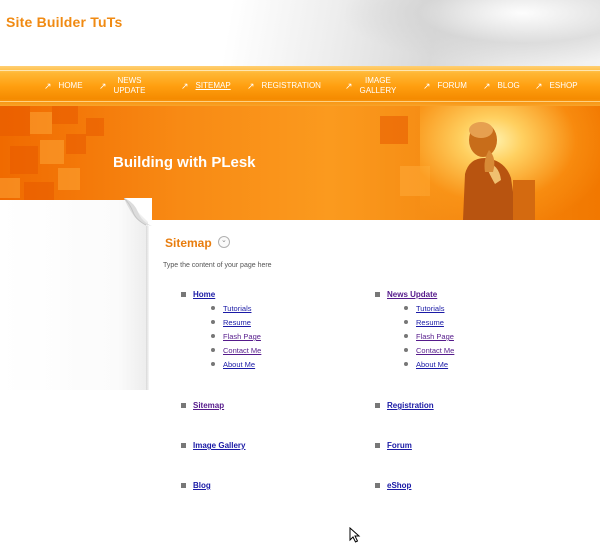 Image resolution: width=600 pixels, height=547 pixels. I want to click on sitemap-link-registration: Registration, so click(410, 405).